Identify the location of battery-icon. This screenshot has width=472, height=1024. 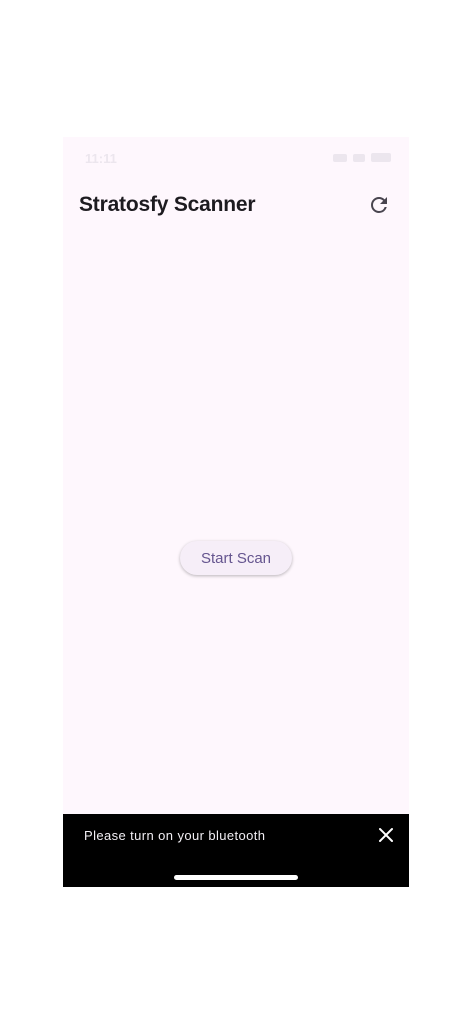
(381, 157).